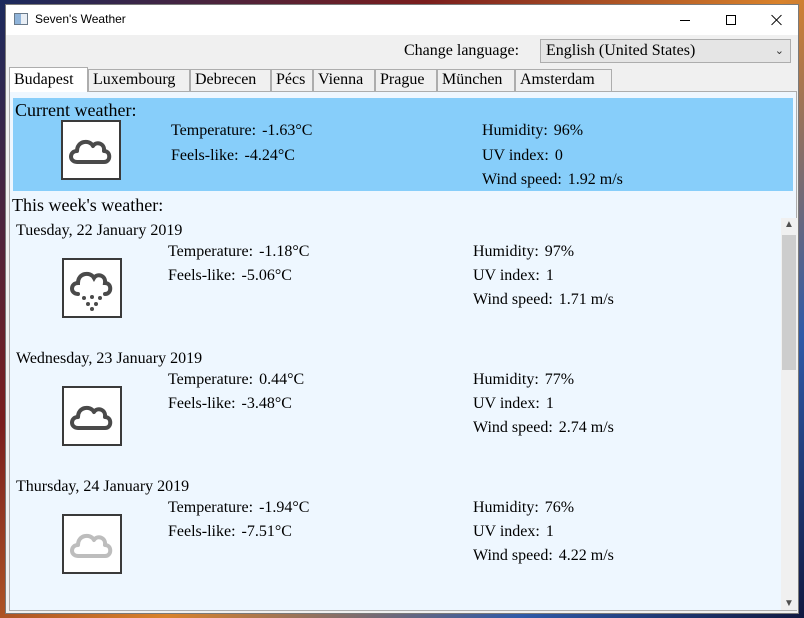 Image resolution: width=804 pixels, height=618 pixels. I want to click on language-selected-value: English (United States), so click(621, 50).